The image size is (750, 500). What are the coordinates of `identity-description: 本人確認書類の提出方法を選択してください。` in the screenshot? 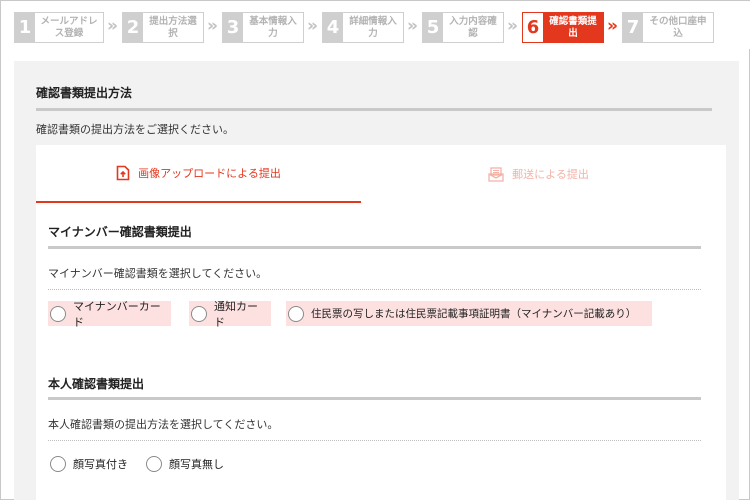 It's located at (163, 424).